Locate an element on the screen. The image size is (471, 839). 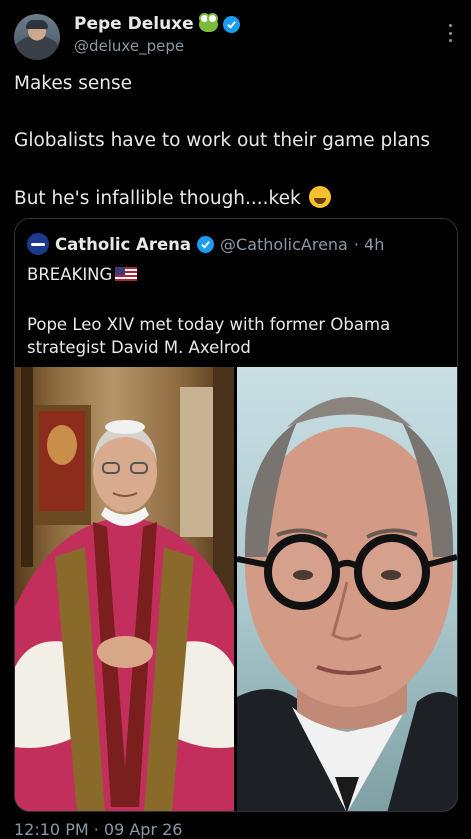
quoted-post-age: · 4h is located at coordinates (369, 244).